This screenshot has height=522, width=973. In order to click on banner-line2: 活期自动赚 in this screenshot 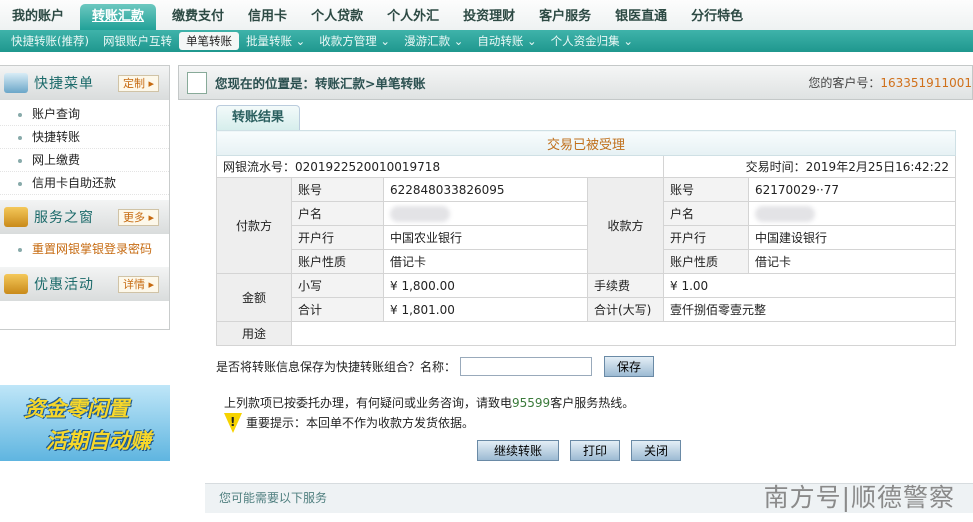, I will do `click(98, 441)`.